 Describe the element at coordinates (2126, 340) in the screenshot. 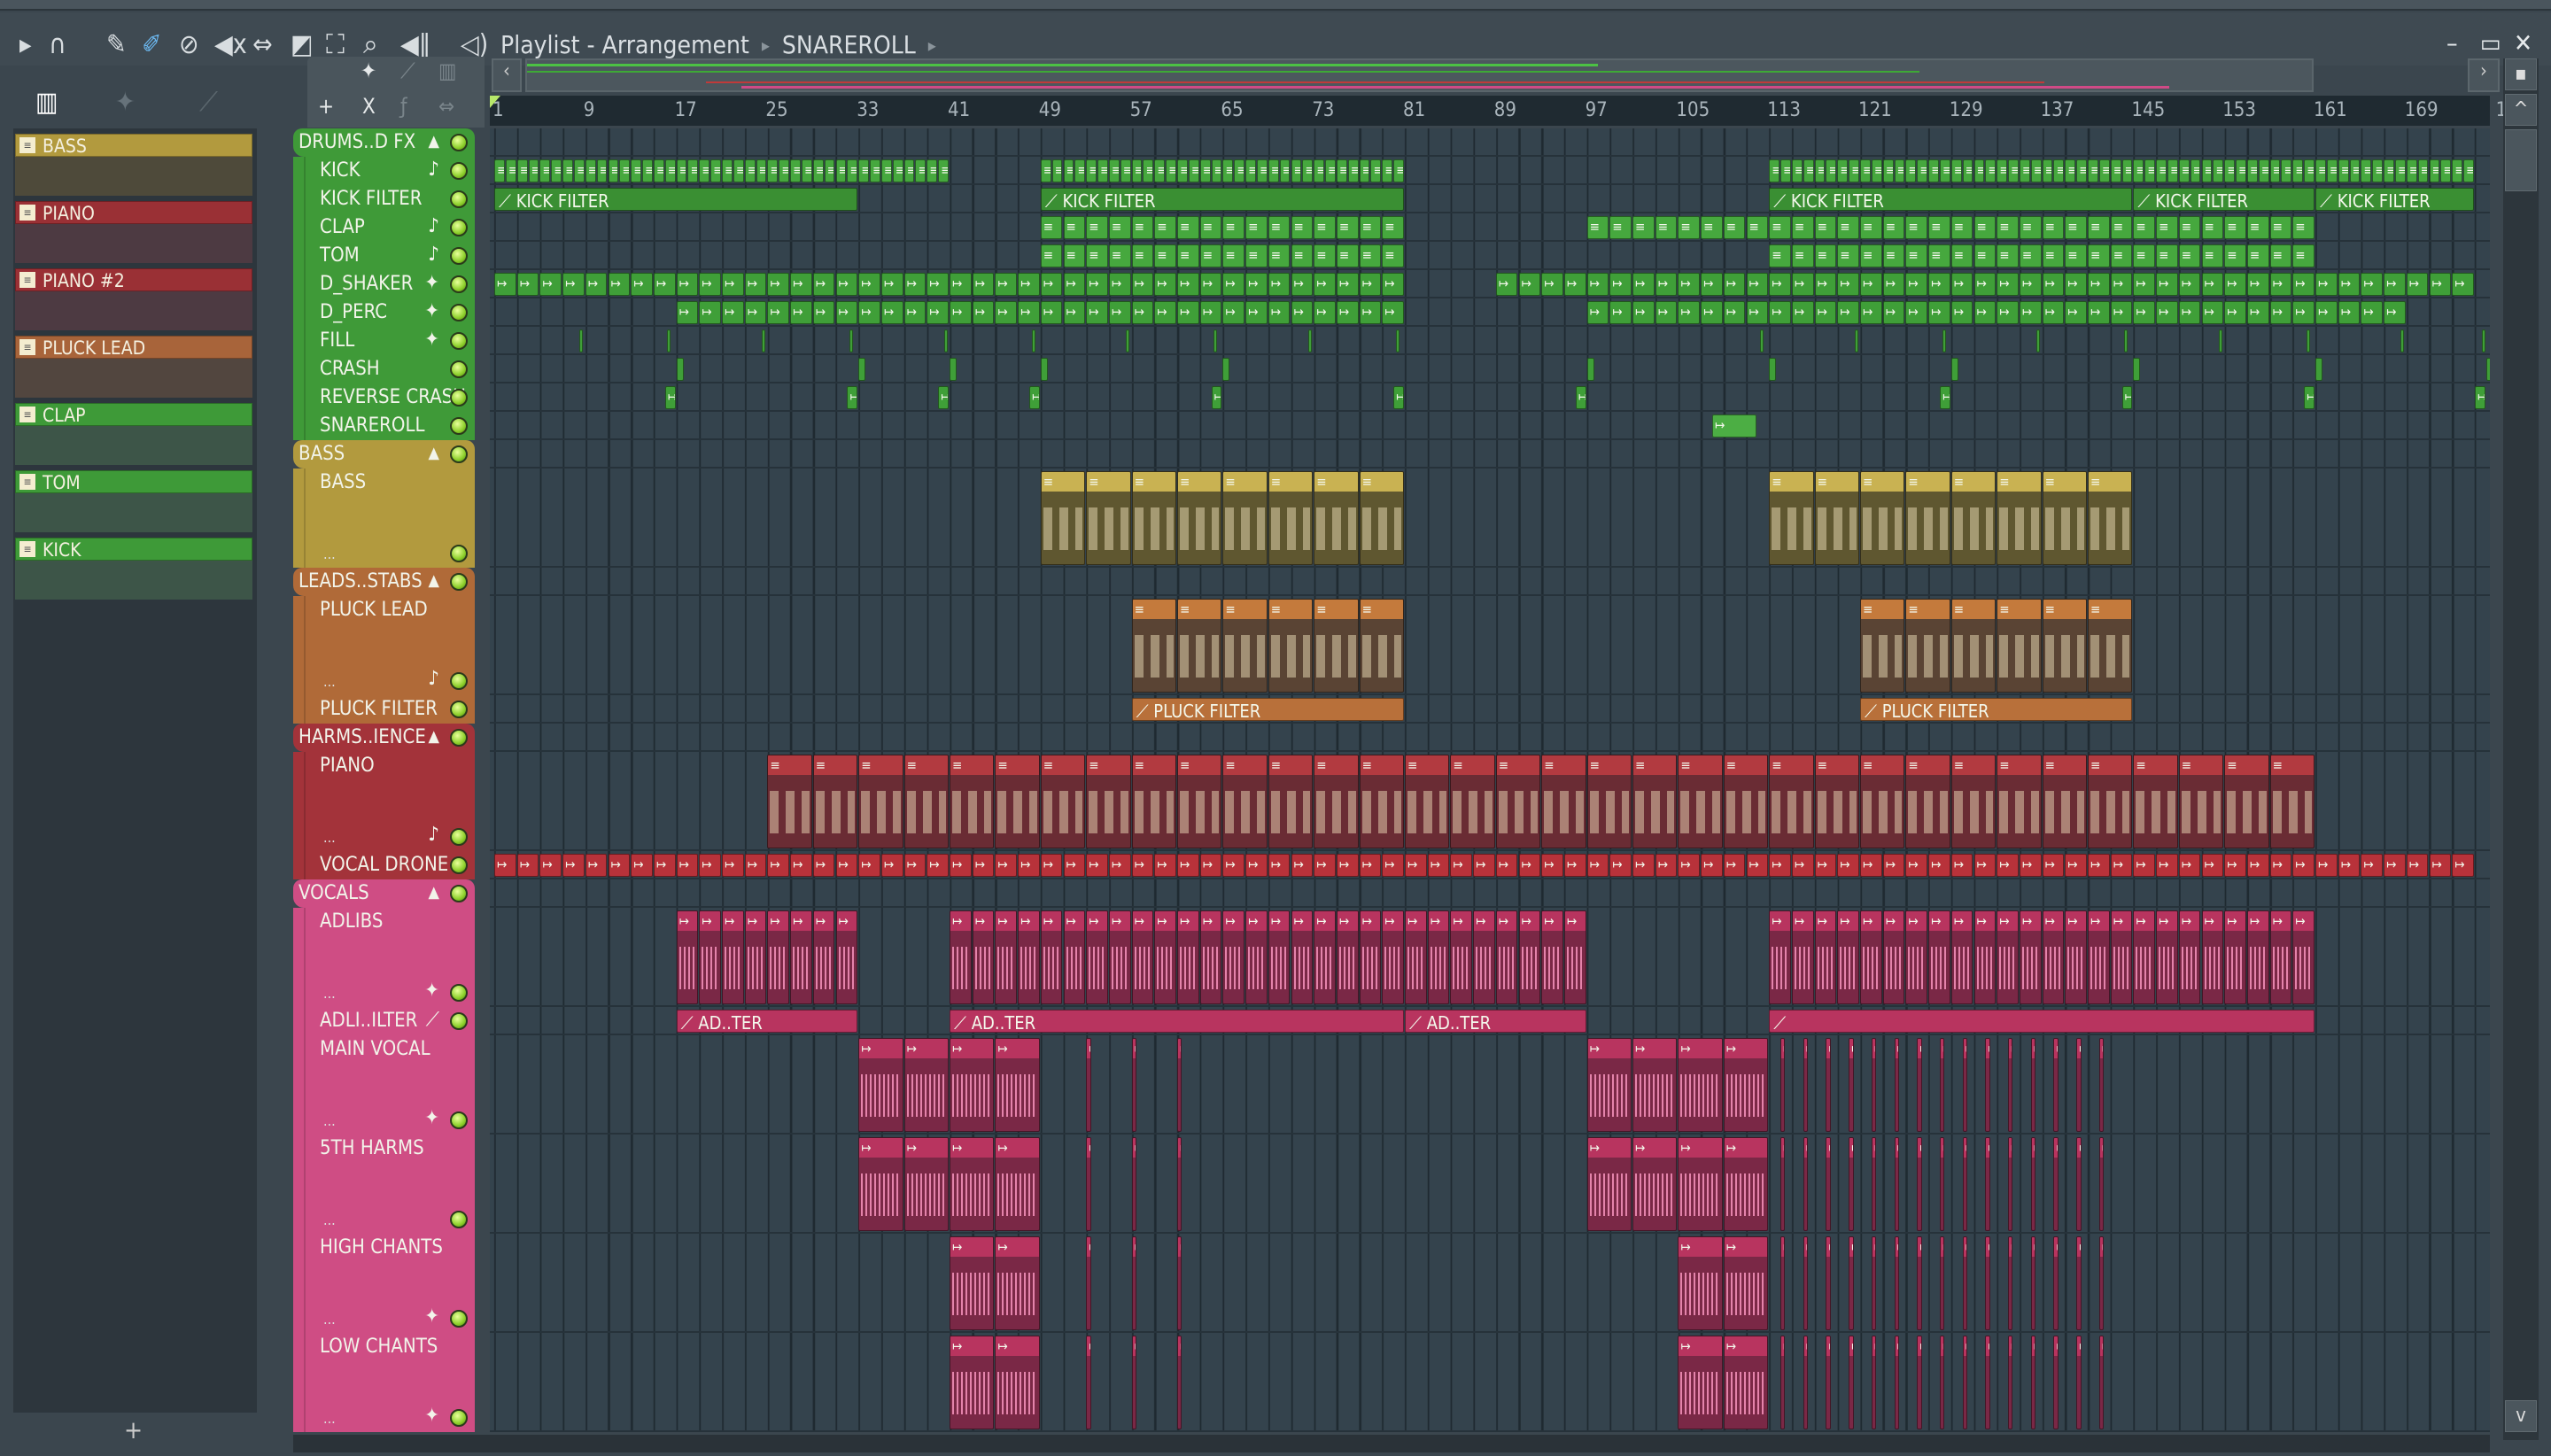

I see `clip` at that location.